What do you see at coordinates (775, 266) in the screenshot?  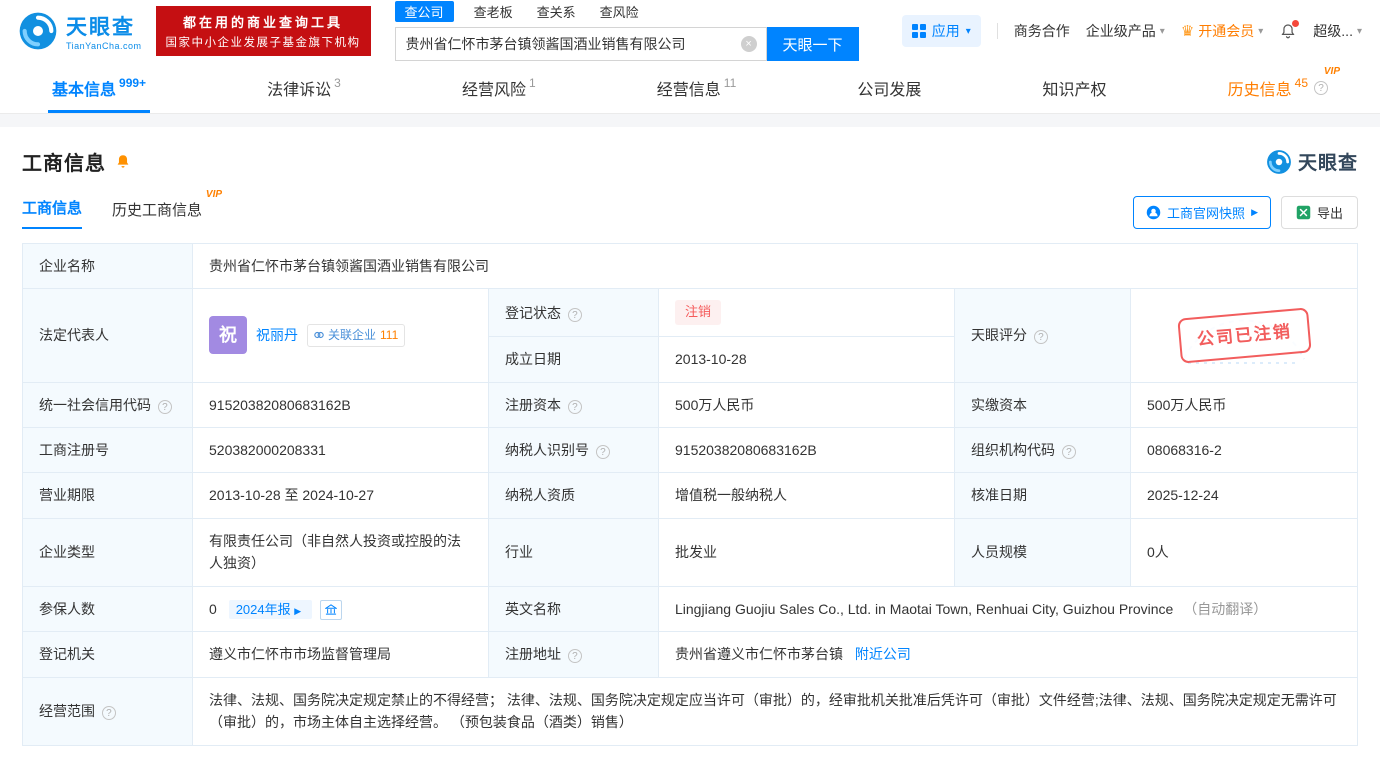 I see `company-name-value-cell: 贵州省仁怀市茅台镇领酱国酒业销售有限公司` at bounding box center [775, 266].